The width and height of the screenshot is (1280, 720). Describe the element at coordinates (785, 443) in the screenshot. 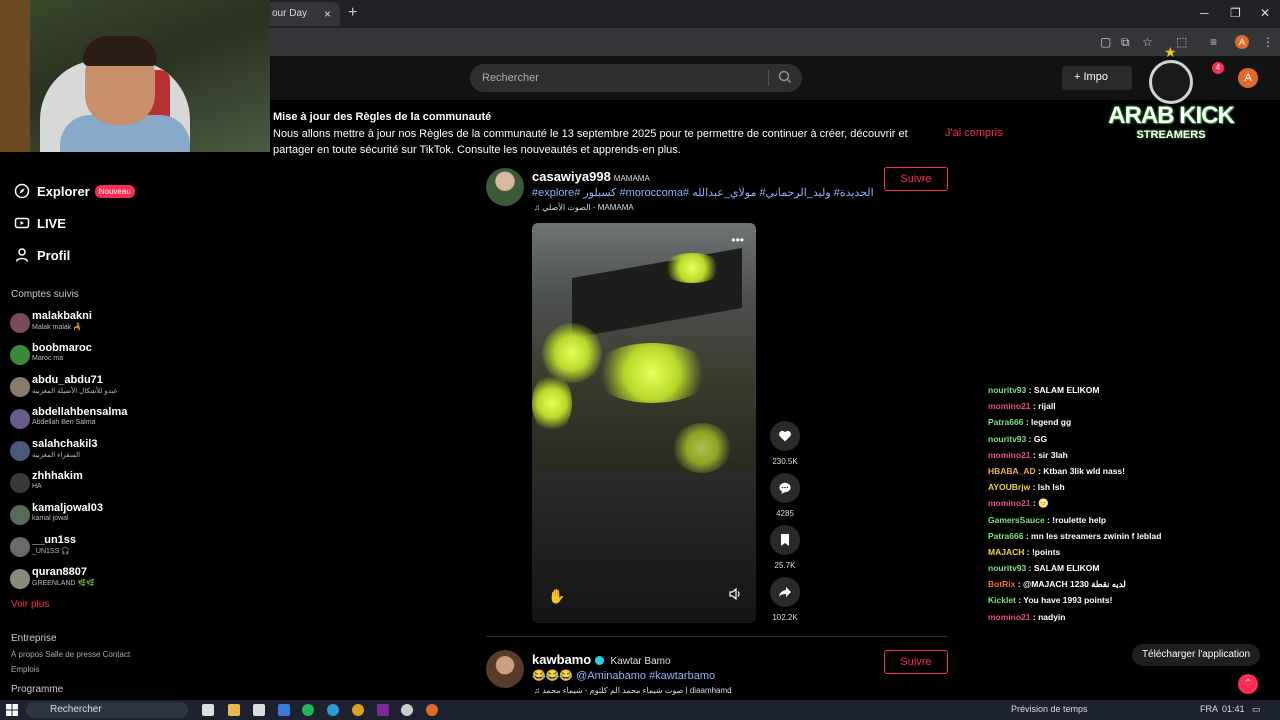

I see `like-action: 230.5K` at that location.